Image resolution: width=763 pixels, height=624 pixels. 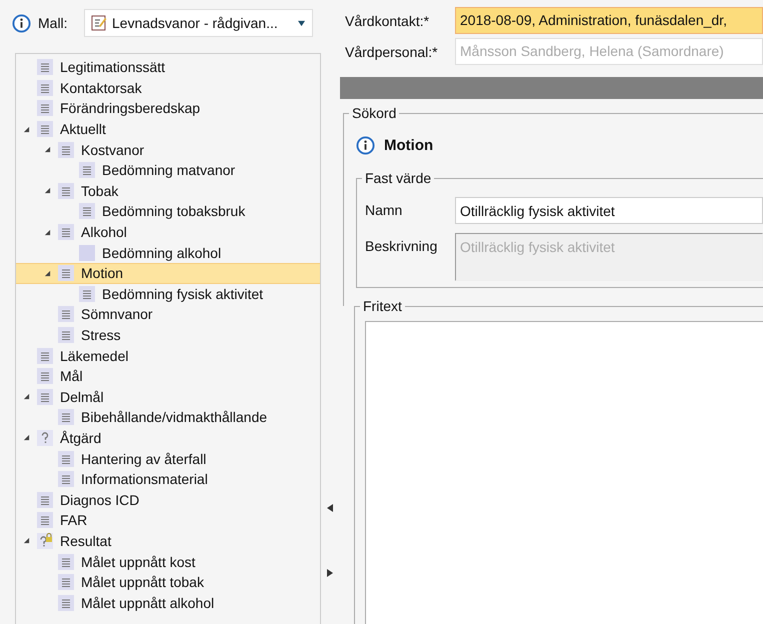 I want to click on tree-item: Legitimationssätt, so click(x=168, y=67).